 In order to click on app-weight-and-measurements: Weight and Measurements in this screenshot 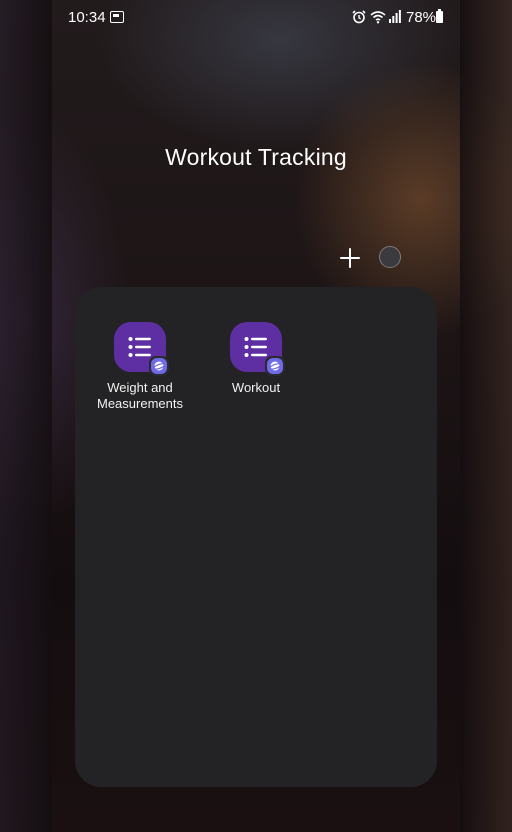, I will do `click(140, 367)`.